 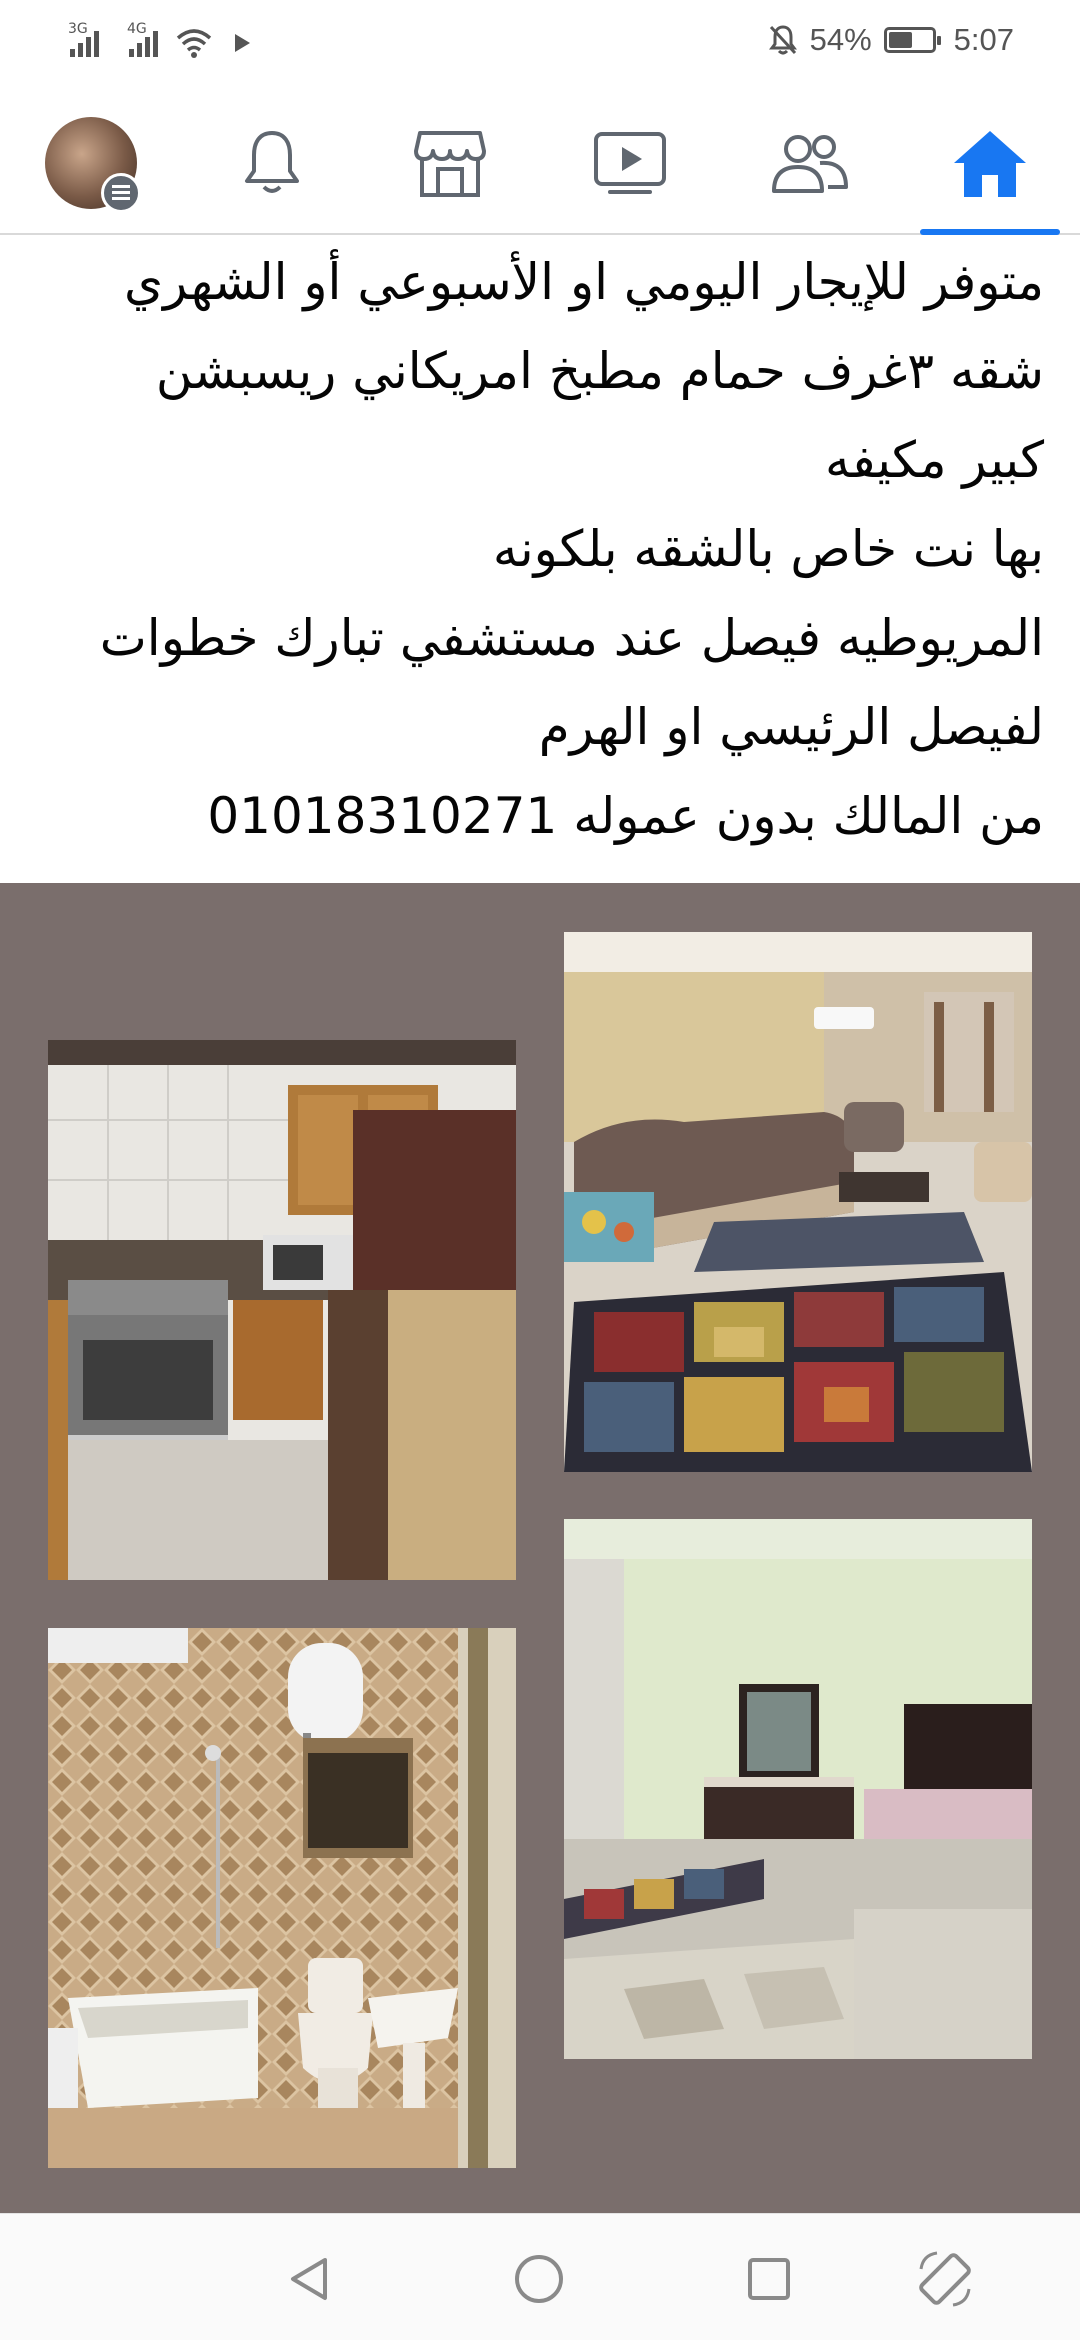 I want to click on bell-icon, so click(x=272, y=161).